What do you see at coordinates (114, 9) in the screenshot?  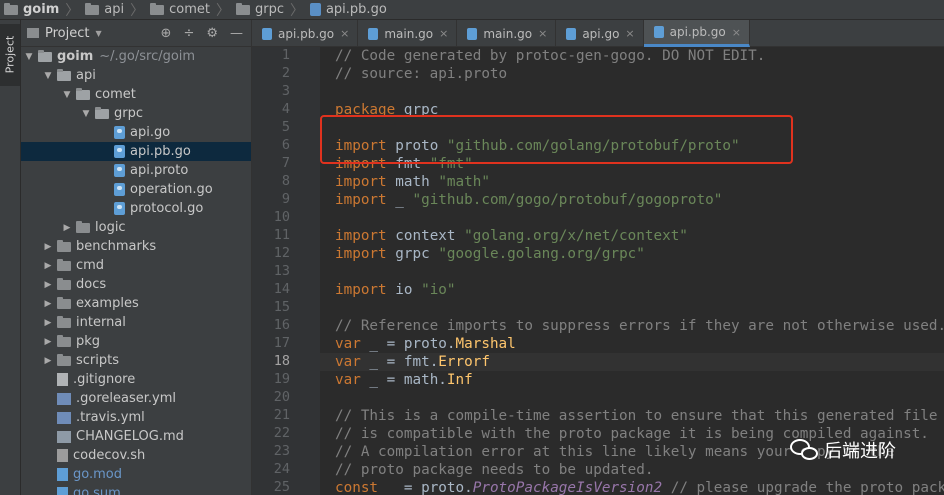 I see `breadcrumb-label: api` at bounding box center [114, 9].